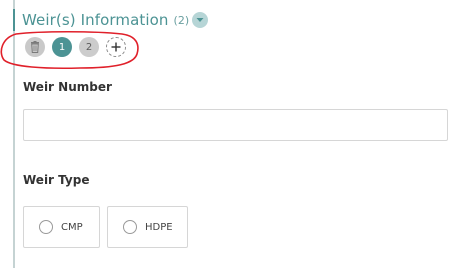 The width and height of the screenshot is (474, 268). I want to click on chevron-down-icon, so click(200, 20).